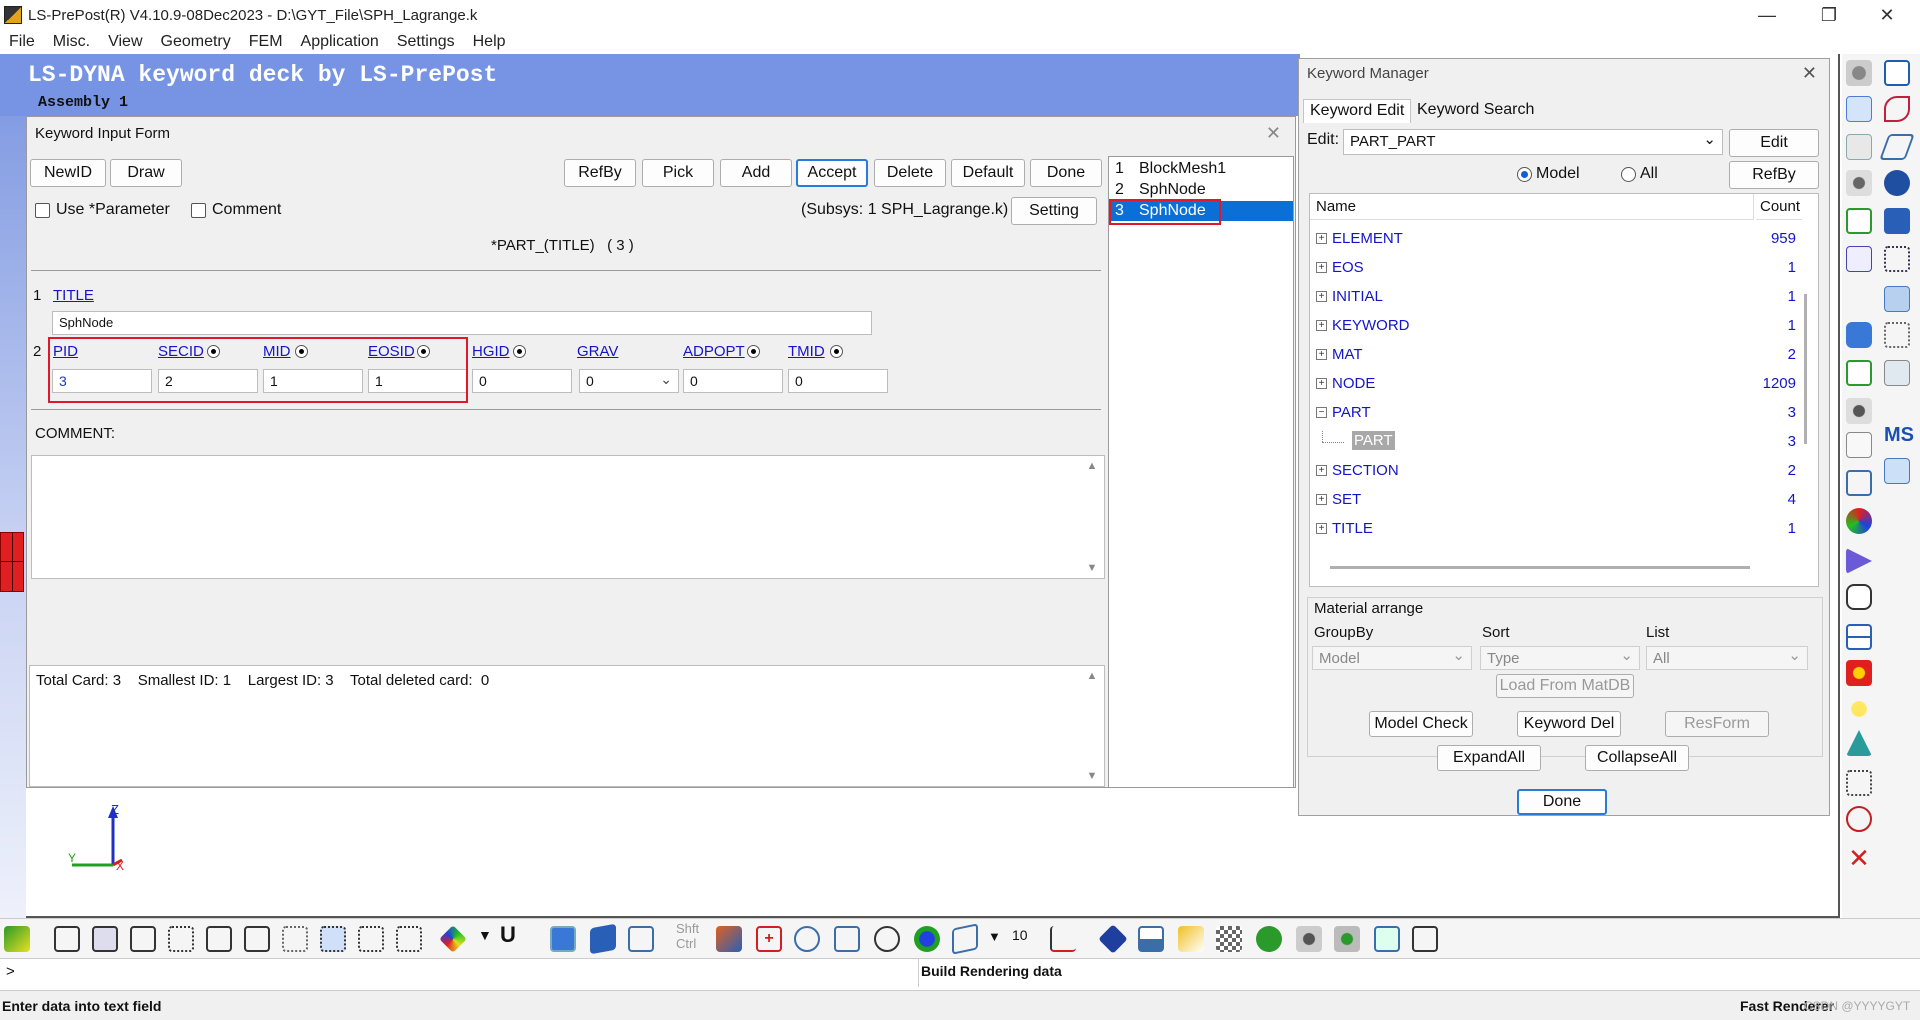 The width and height of the screenshot is (1920, 1020). Describe the element at coordinates (838, 381) in the screenshot. I see `tmid-input: 0` at that location.